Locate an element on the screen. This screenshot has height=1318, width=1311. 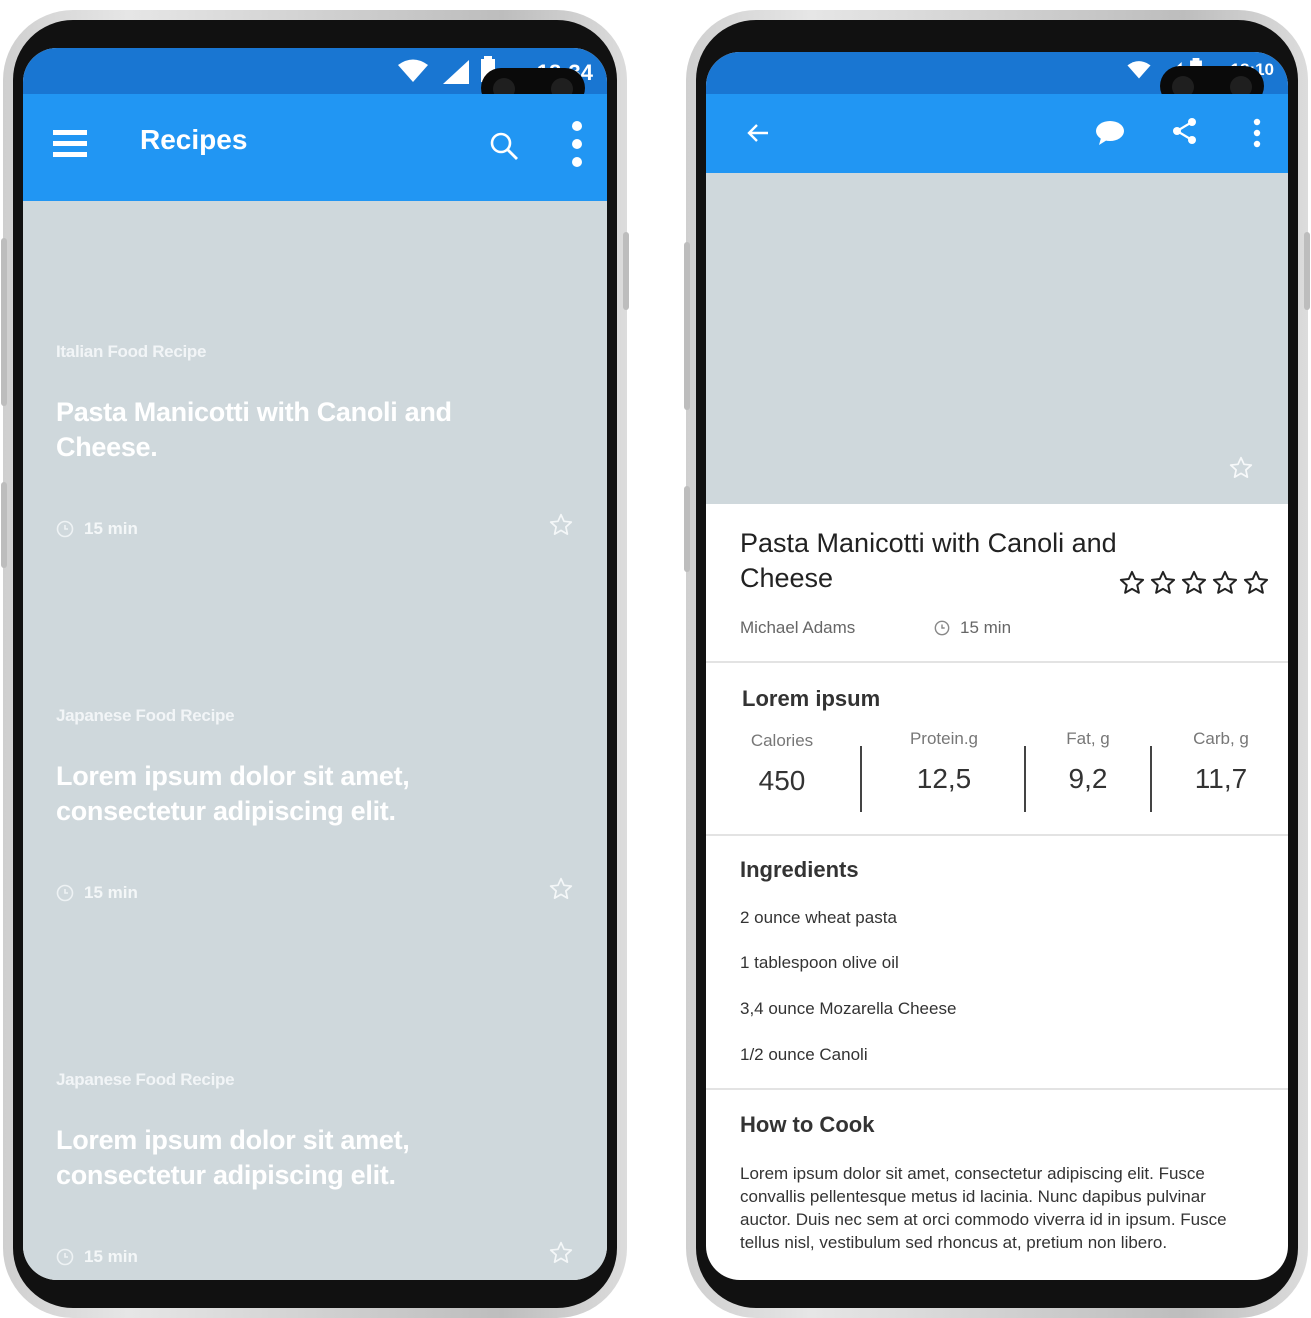
how-to-cook-heading: How to Cook is located at coordinates (807, 1124).